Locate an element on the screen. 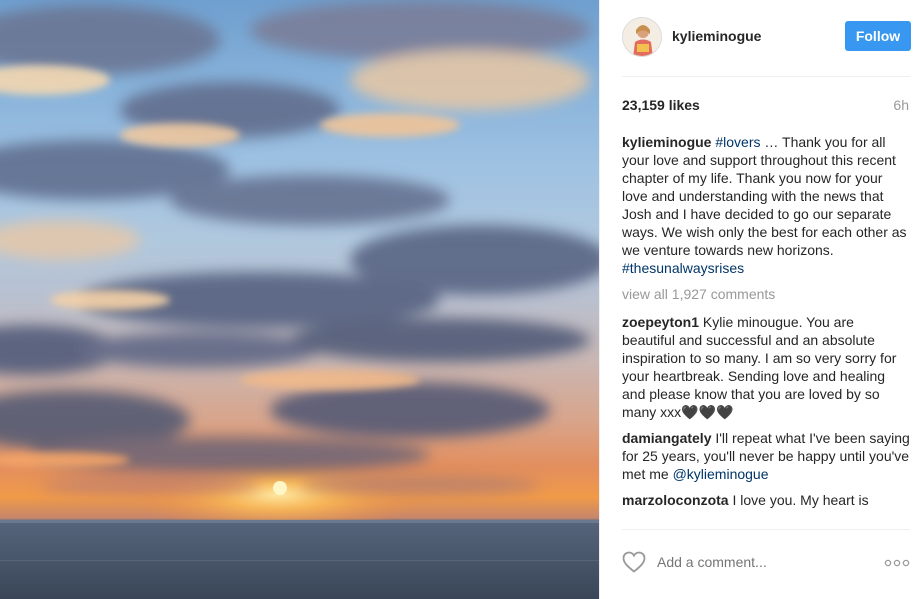  more-options-icon-graphic is located at coordinates (897, 563).